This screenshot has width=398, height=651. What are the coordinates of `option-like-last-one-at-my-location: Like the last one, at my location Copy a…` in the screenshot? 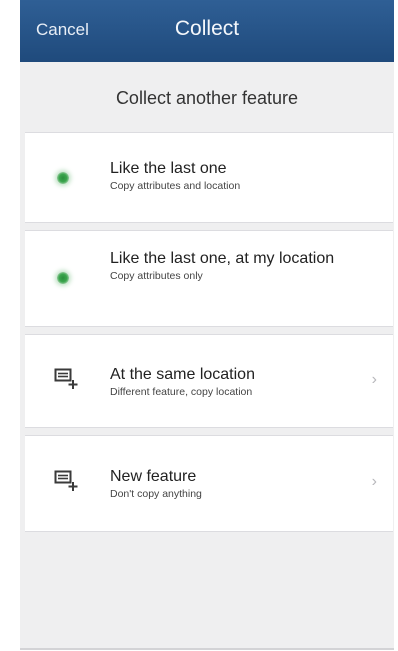 It's located at (209, 278).